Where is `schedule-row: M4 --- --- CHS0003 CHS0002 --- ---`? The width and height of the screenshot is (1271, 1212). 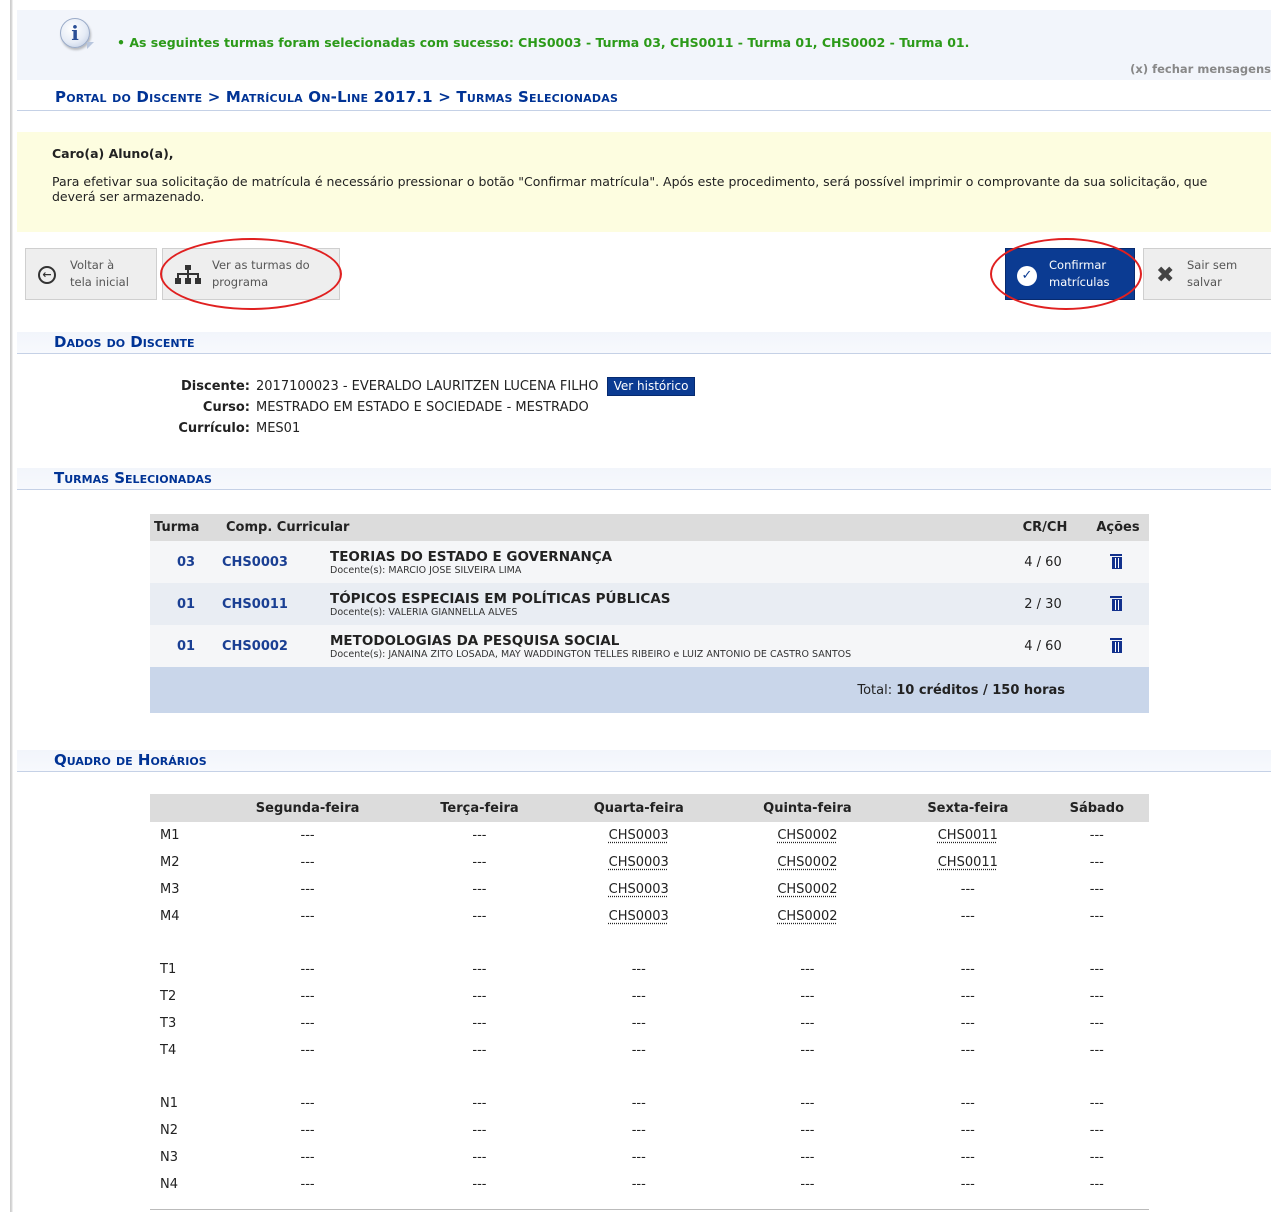
schedule-row: M4 --- --- CHS0003 CHS0002 --- --- is located at coordinates (649, 916).